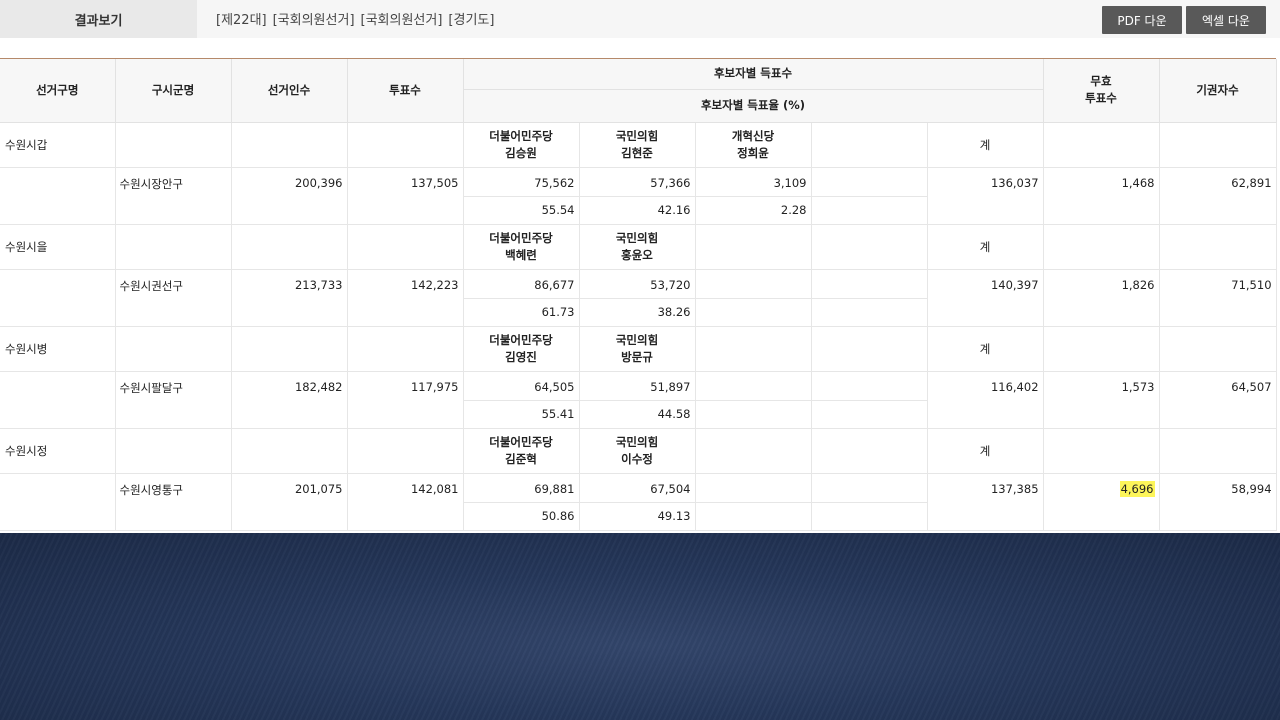 The image size is (1280, 720). Describe the element at coordinates (637, 386) in the screenshot. I see `candidate-votes: 51,897` at that location.